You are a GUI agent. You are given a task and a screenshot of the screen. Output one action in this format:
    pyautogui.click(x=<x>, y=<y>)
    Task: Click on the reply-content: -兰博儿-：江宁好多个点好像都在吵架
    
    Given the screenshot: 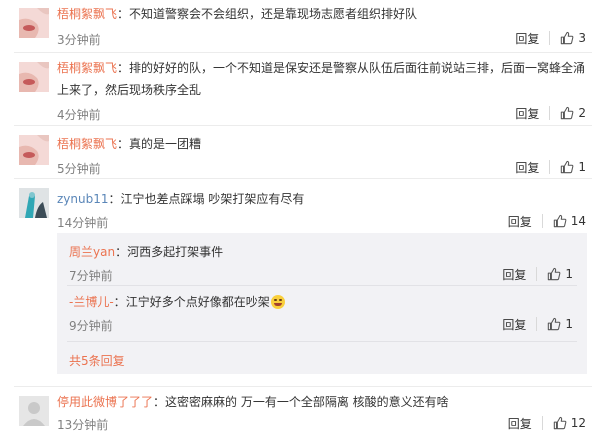 What is the action you would take?
    pyautogui.click(x=322, y=302)
    